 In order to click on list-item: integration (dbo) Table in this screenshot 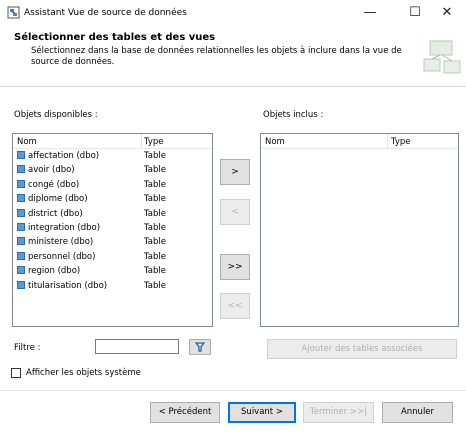, I will do `click(112, 228)`.